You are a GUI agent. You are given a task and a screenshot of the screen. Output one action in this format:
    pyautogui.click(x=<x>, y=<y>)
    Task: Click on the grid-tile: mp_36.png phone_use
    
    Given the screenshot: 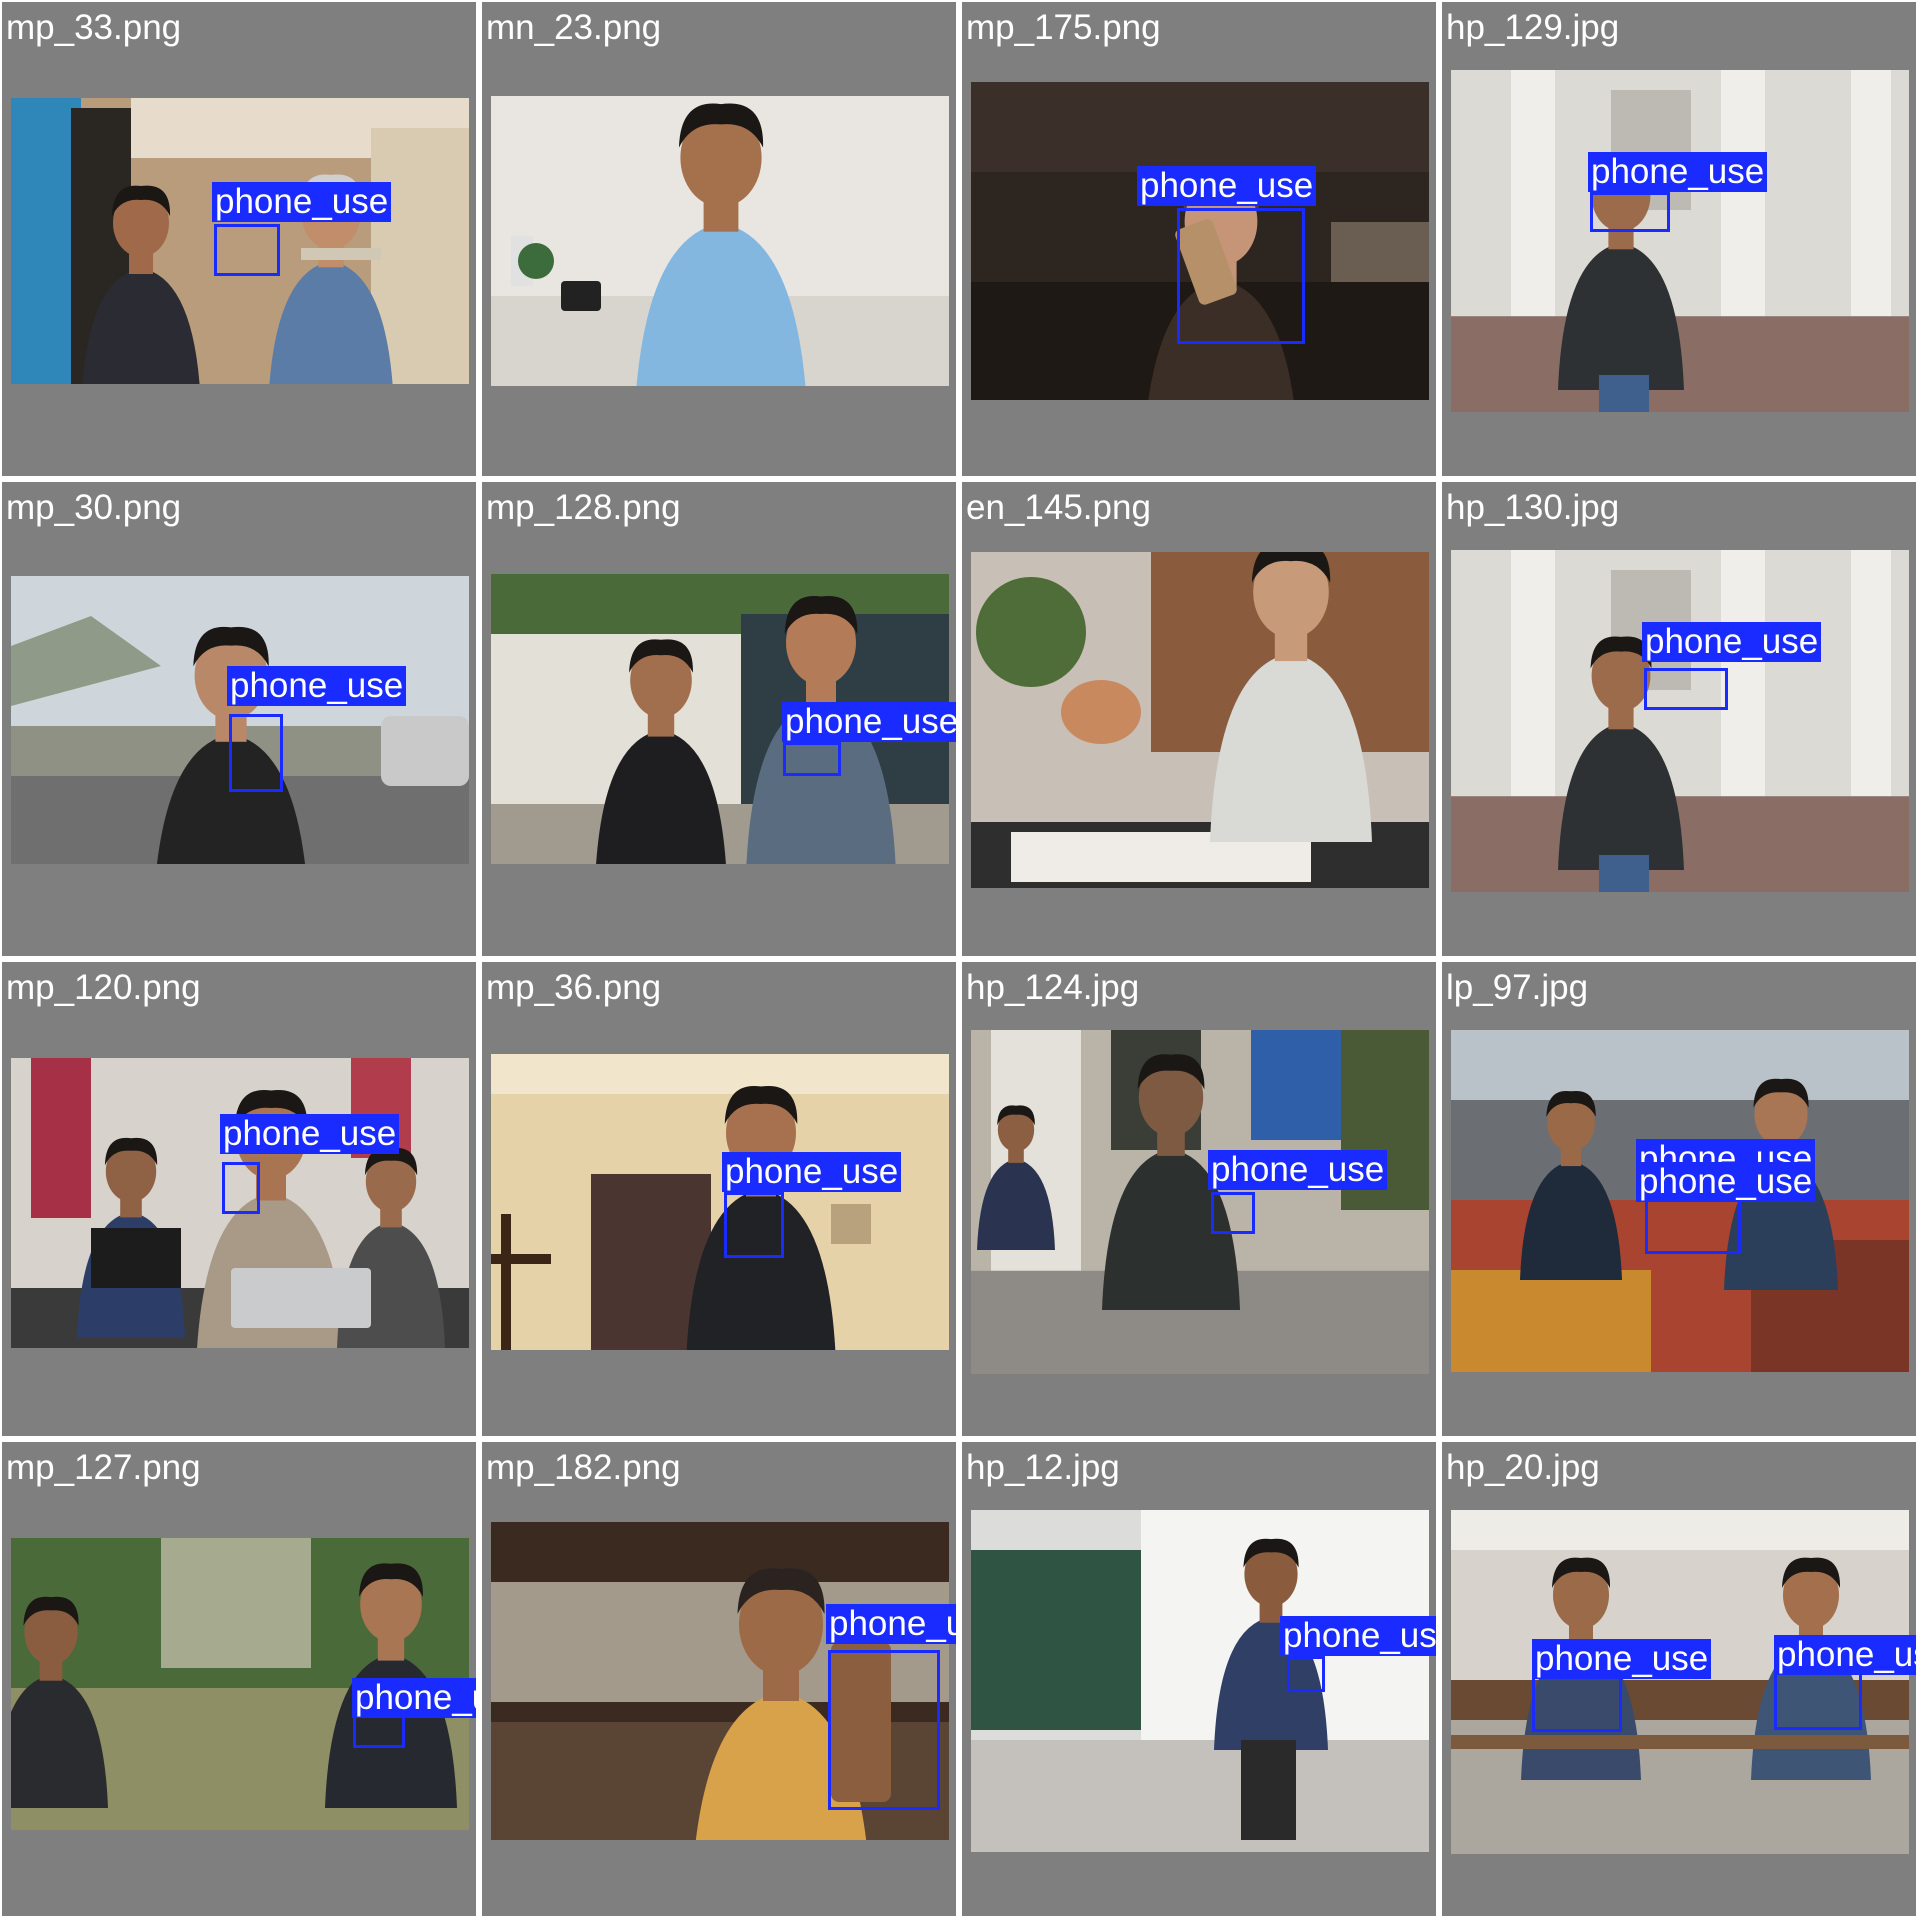 What is the action you would take?
    pyautogui.click(x=719, y=1199)
    